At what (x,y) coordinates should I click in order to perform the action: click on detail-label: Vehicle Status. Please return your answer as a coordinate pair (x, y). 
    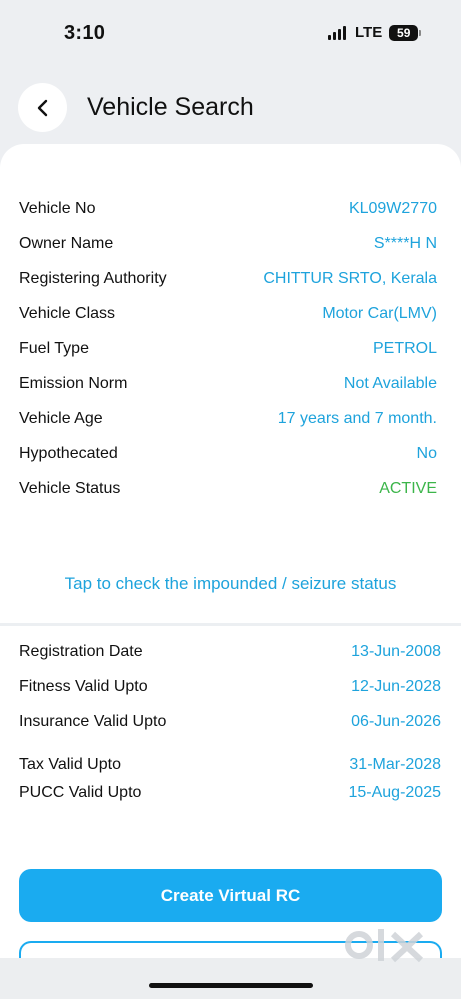
    Looking at the image, I should click on (70, 488).